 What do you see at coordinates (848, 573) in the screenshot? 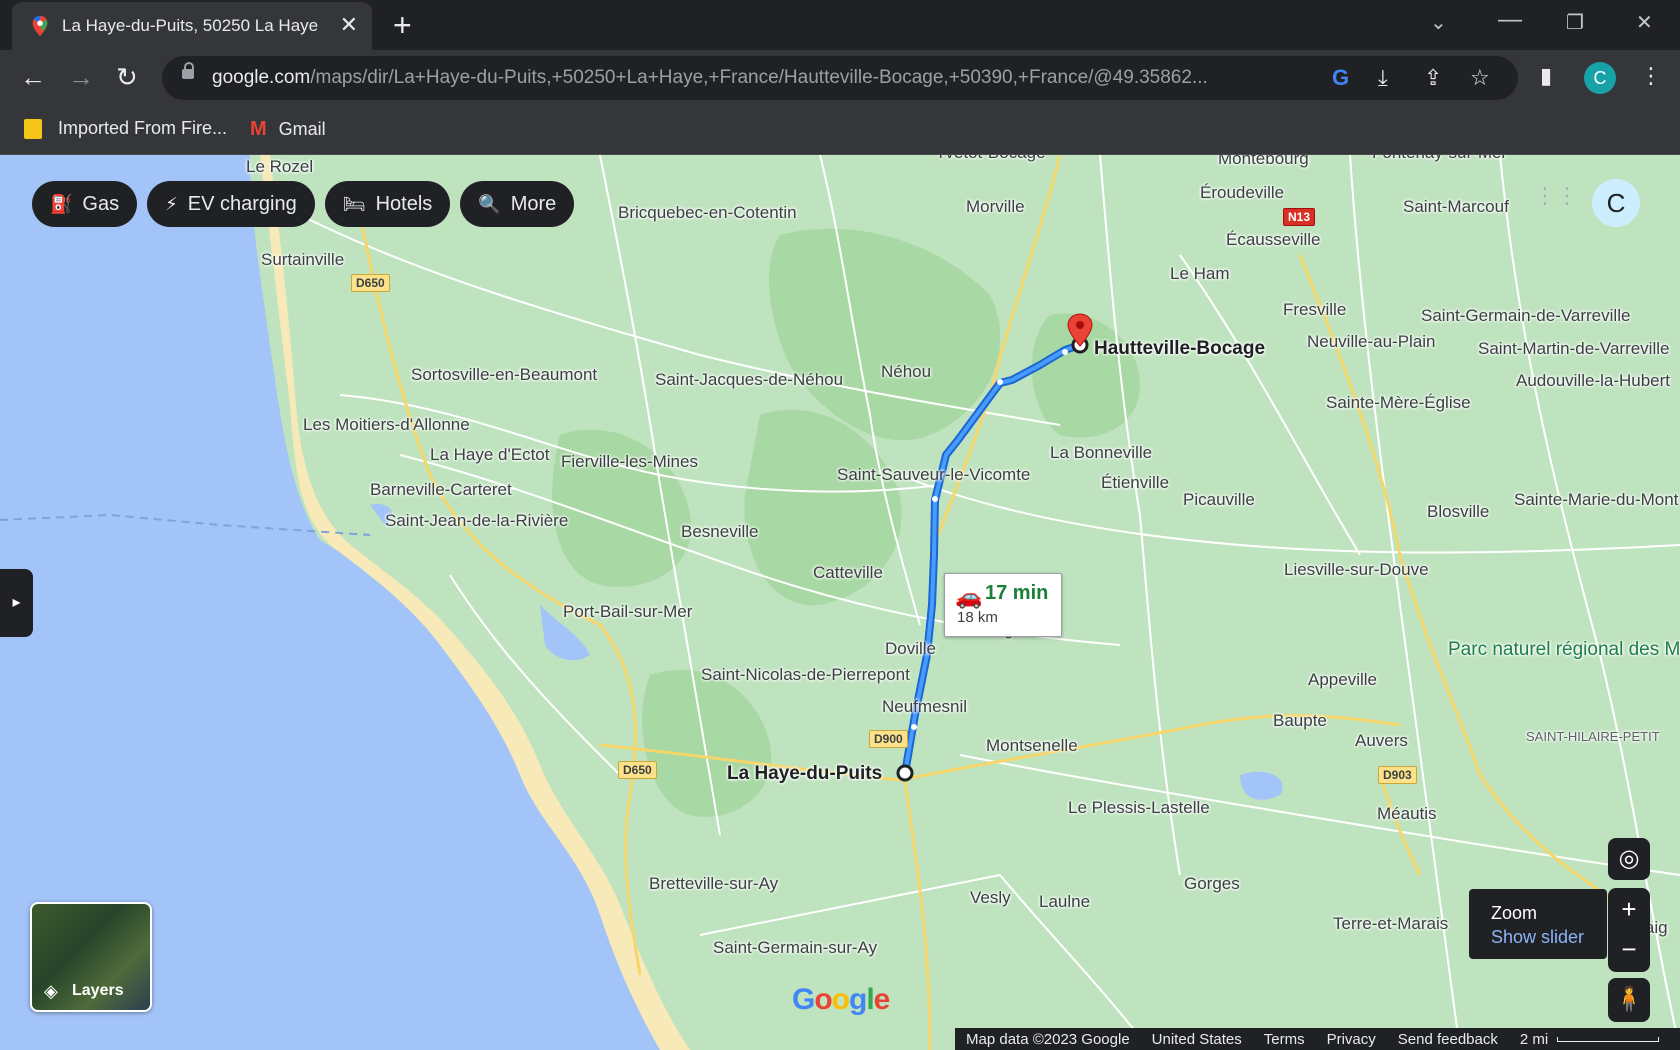
I see `place-label: Catteville` at bounding box center [848, 573].